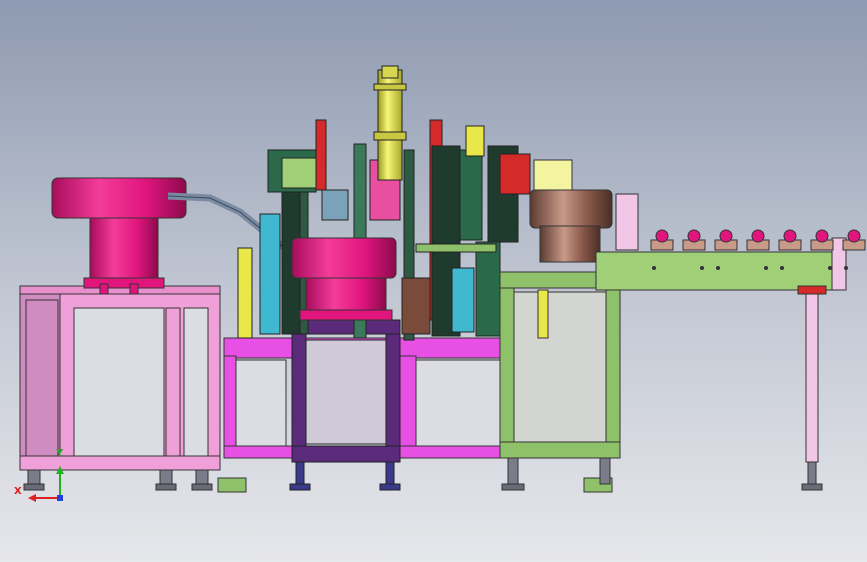 This screenshot has height=562, width=867. Describe the element at coordinates (584, 211) in the screenshot. I see `right-vibratory-hopper` at that location.